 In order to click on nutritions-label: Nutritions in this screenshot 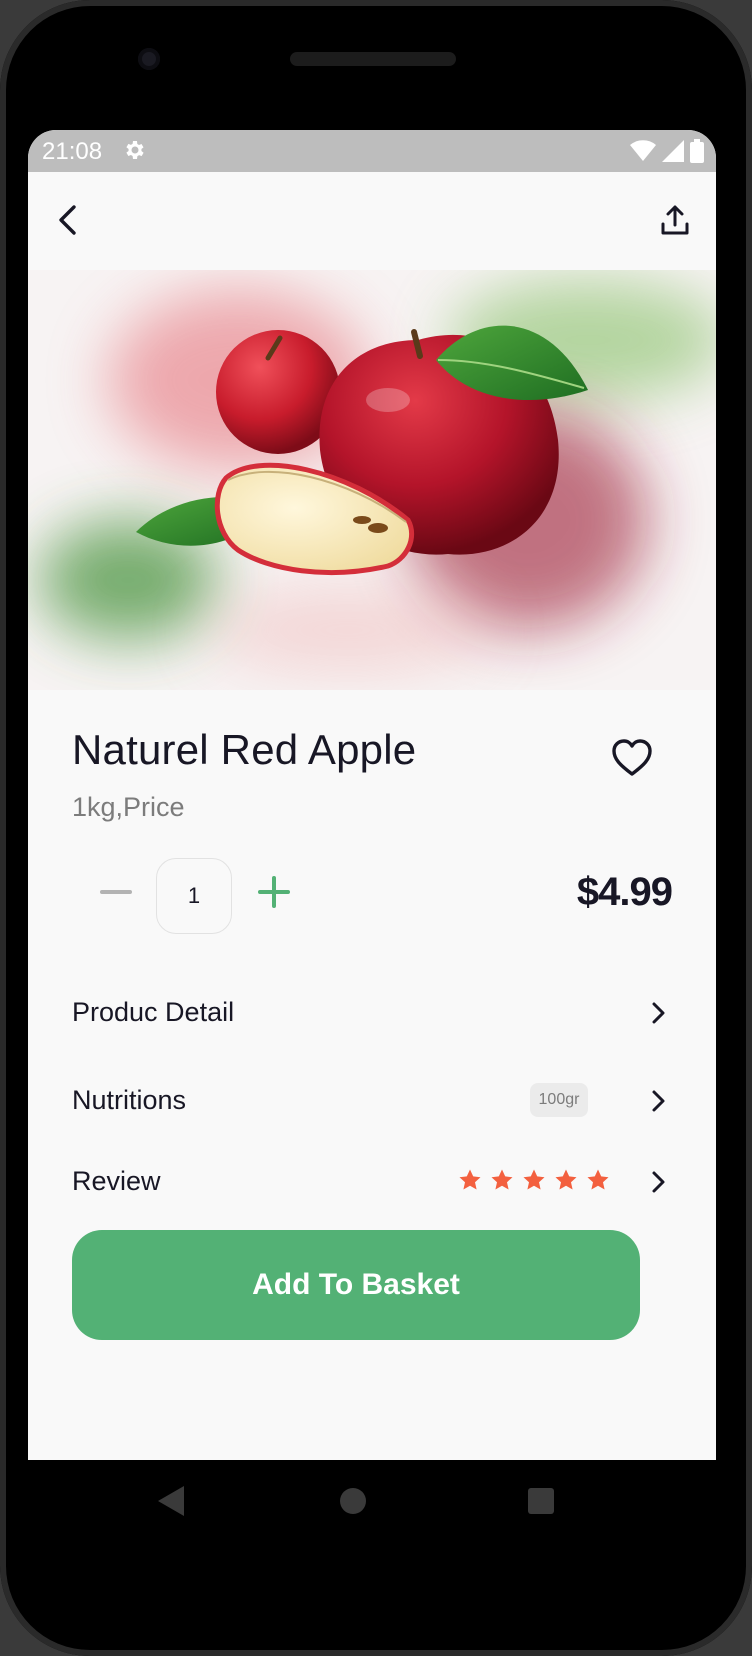, I will do `click(129, 1100)`.